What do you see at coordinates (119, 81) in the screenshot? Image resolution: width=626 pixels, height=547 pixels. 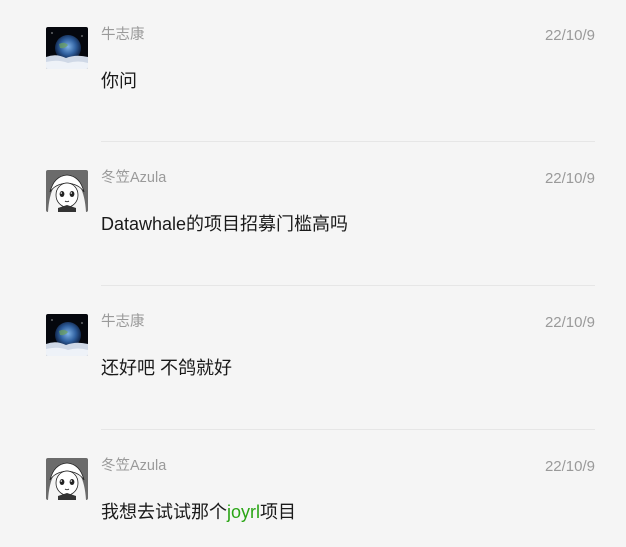 I see `message-text: 你问` at bounding box center [119, 81].